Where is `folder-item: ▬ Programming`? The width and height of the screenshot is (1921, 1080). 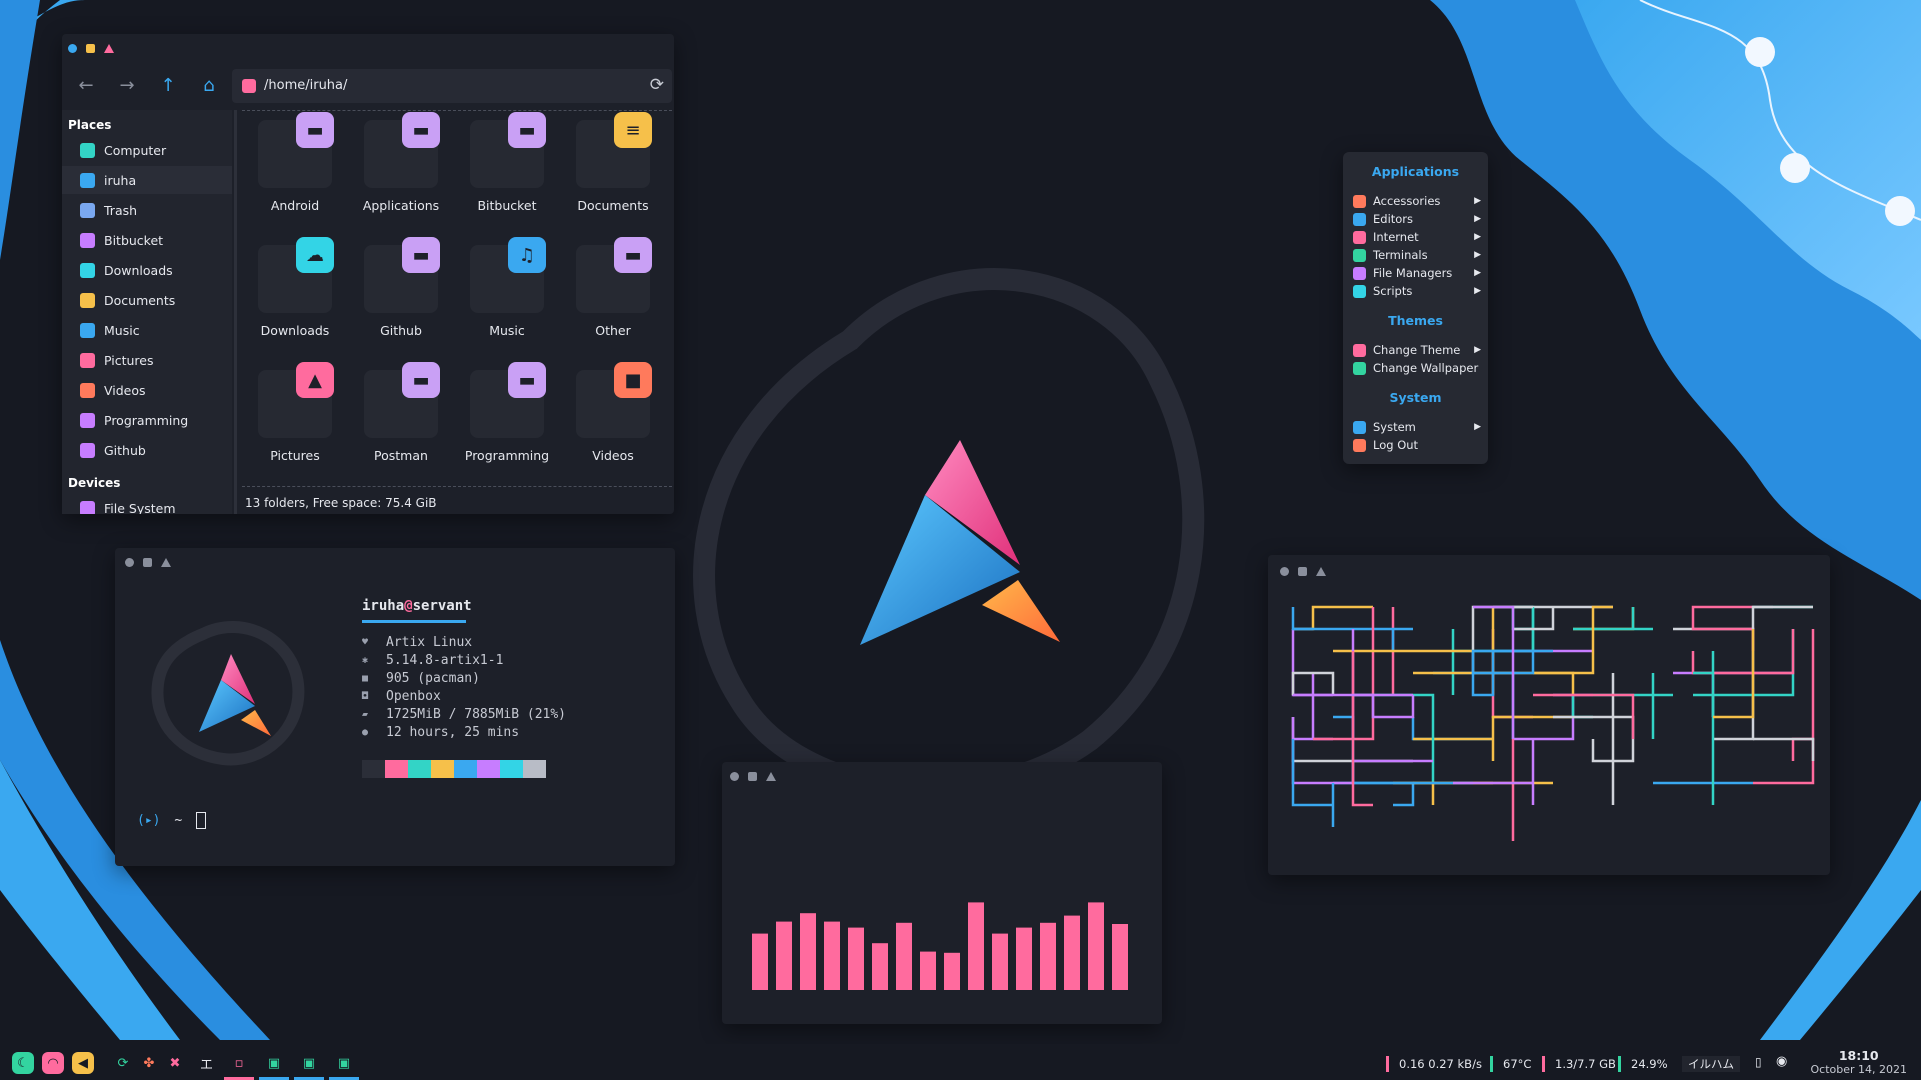 folder-item: ▬ Programming is located at coordinates (507, 422).